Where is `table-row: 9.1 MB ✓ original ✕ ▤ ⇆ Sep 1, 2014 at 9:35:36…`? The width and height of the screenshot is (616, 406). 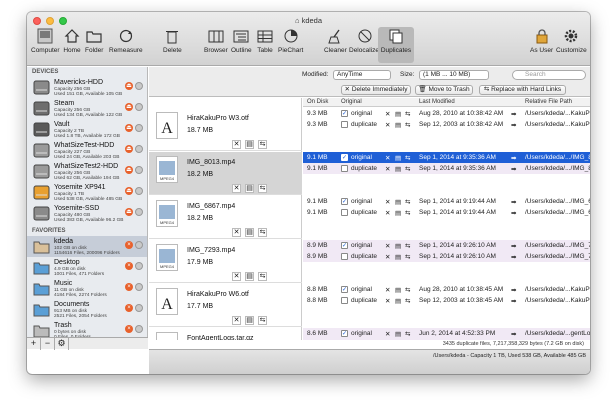 table-row: 9.1 MB ✓ original ✕ ▤ ⇆ Sep 1, 2014 at 9:35:36… is located at coordinates (446, 157).